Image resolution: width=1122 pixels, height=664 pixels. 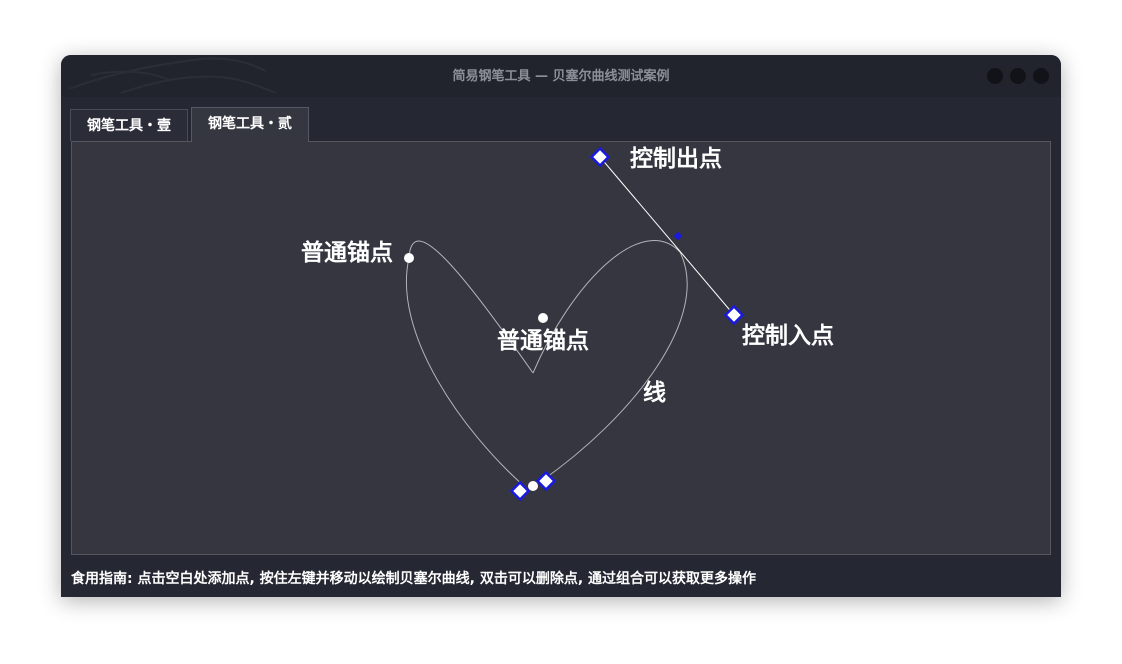 I want to click on handle-midpoint-marker, so click(x=678, y=236).